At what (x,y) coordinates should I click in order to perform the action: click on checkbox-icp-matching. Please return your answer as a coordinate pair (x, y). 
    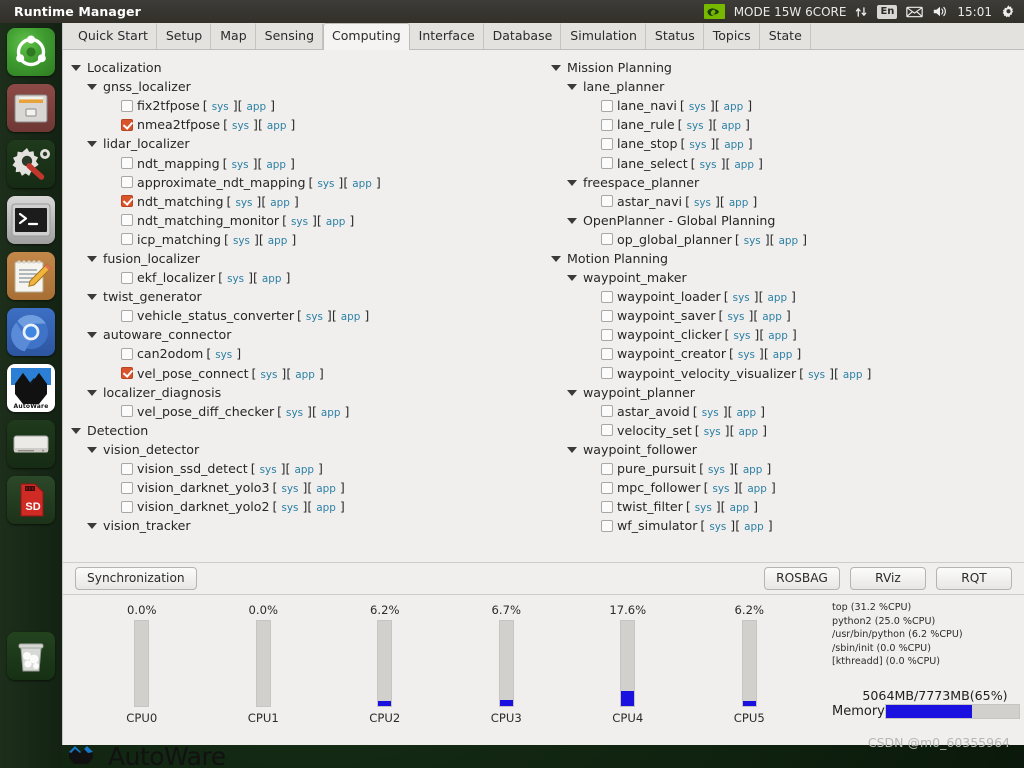
    Looking at the image, I should click on (127, 239).